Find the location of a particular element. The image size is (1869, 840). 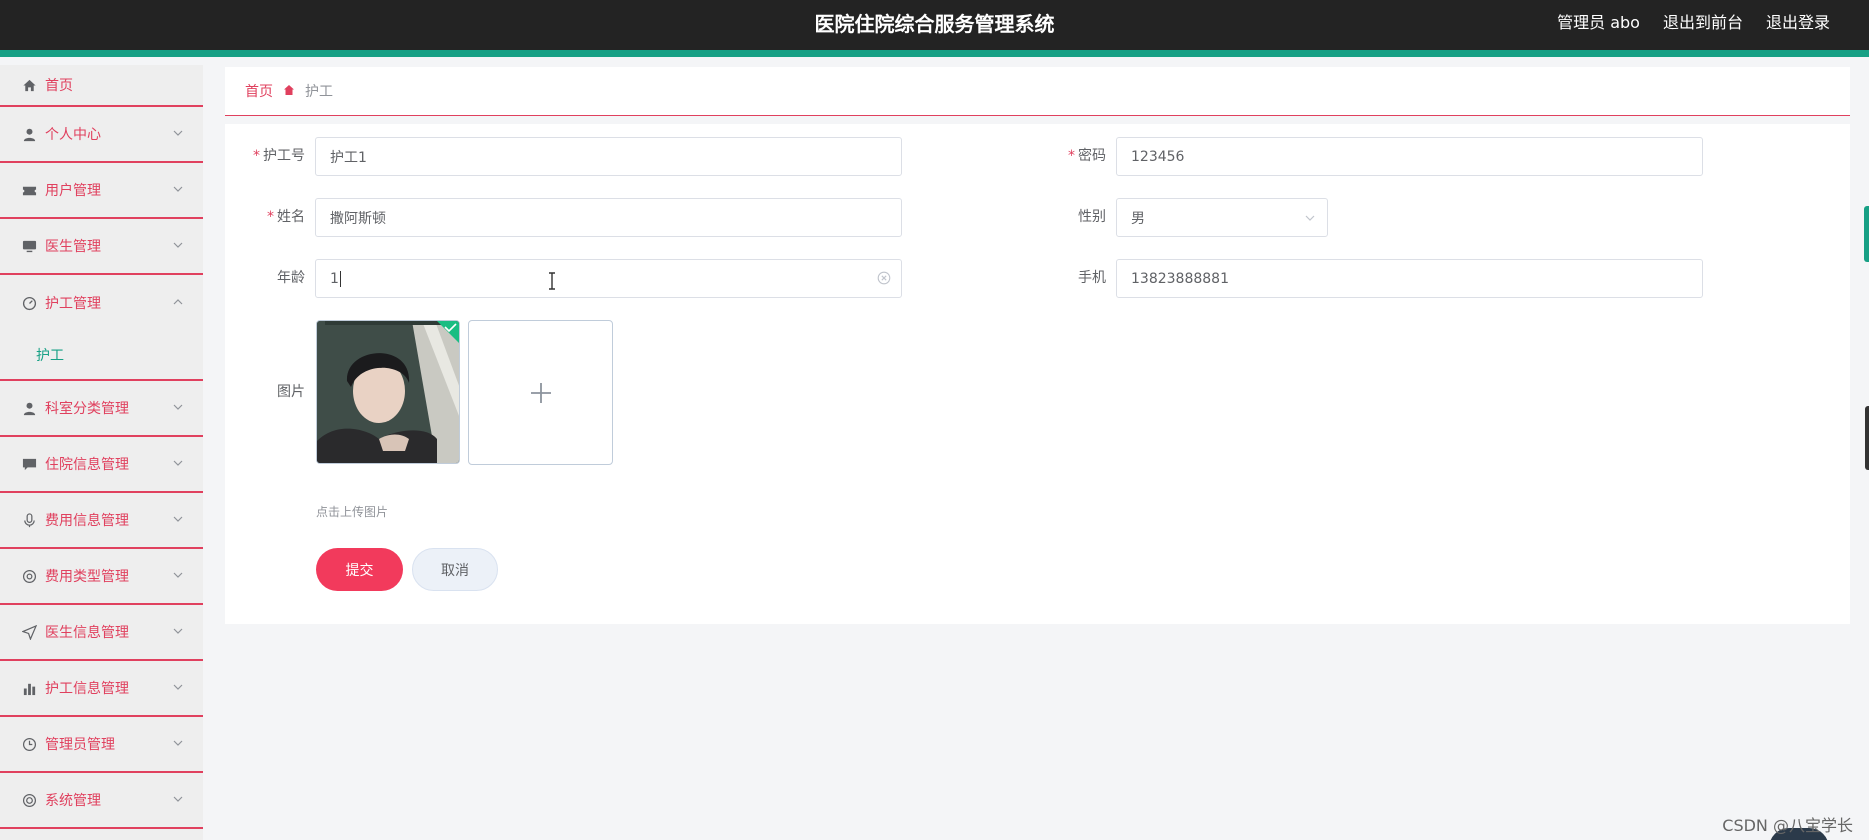

phone-label: 手机 is located at coordinates (1092, 278).